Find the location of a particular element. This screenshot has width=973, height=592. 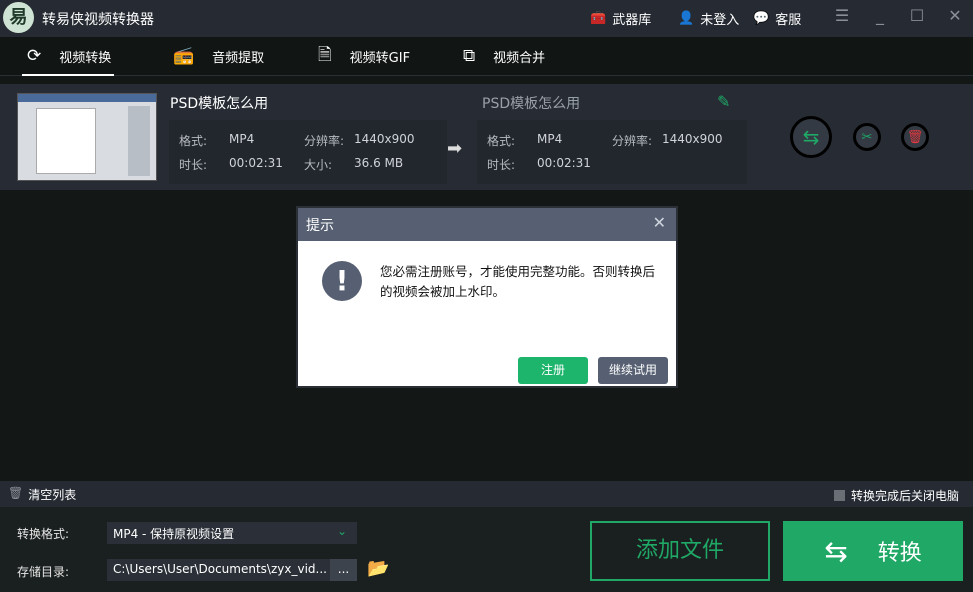

tab-video-merge: ⧉ 视频合并 is located at coordinates (504, 56).